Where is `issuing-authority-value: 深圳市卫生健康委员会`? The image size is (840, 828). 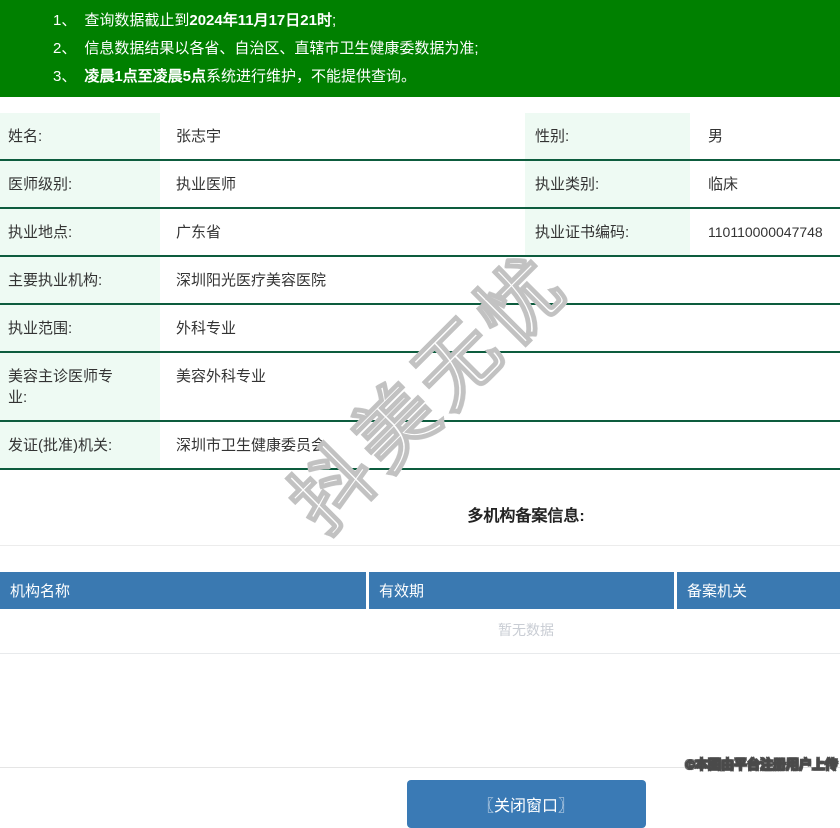
issuing-authority-value: 深圳市卫生健康委员会 is located at coordinates (500, 445).